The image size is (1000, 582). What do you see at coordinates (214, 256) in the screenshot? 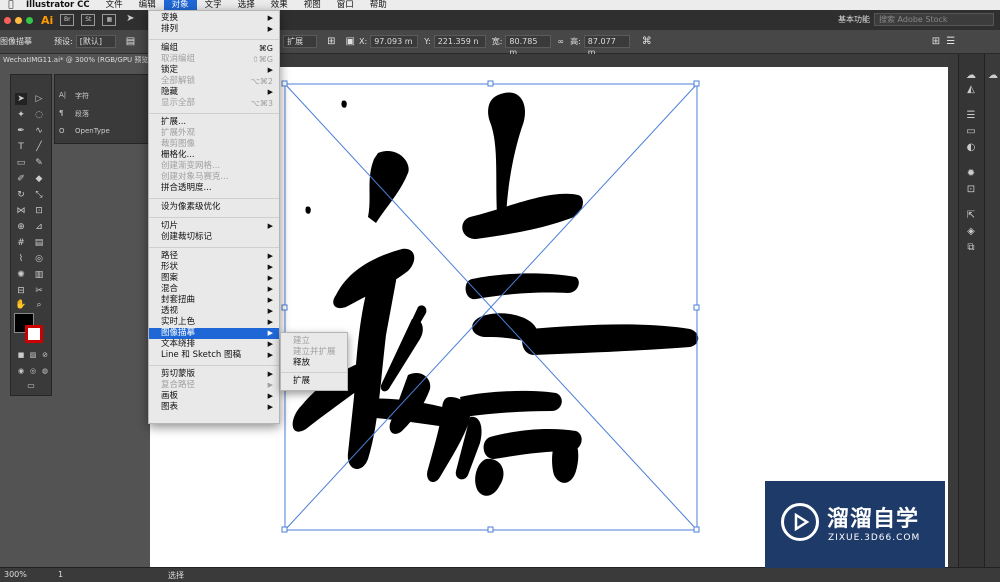
I see `menu-item-path: 路径 ▶` at bounding box center [214, 256].